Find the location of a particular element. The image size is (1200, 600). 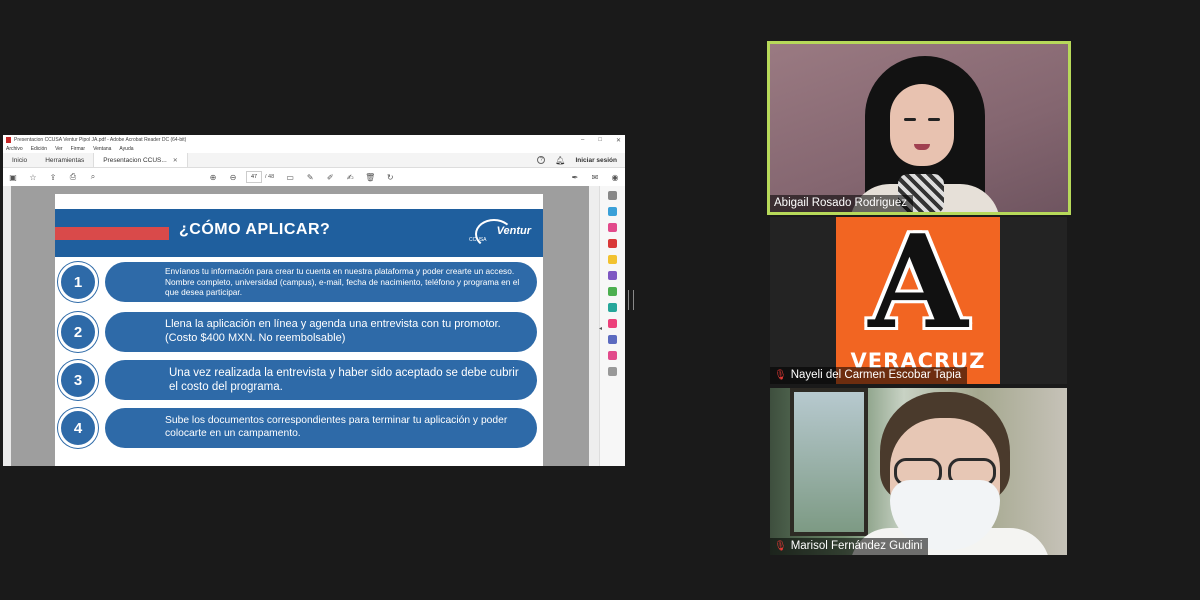

participant-name-tag: 🎙︎ Marisol Fernández Gudini is located at coordinates (849, 546).